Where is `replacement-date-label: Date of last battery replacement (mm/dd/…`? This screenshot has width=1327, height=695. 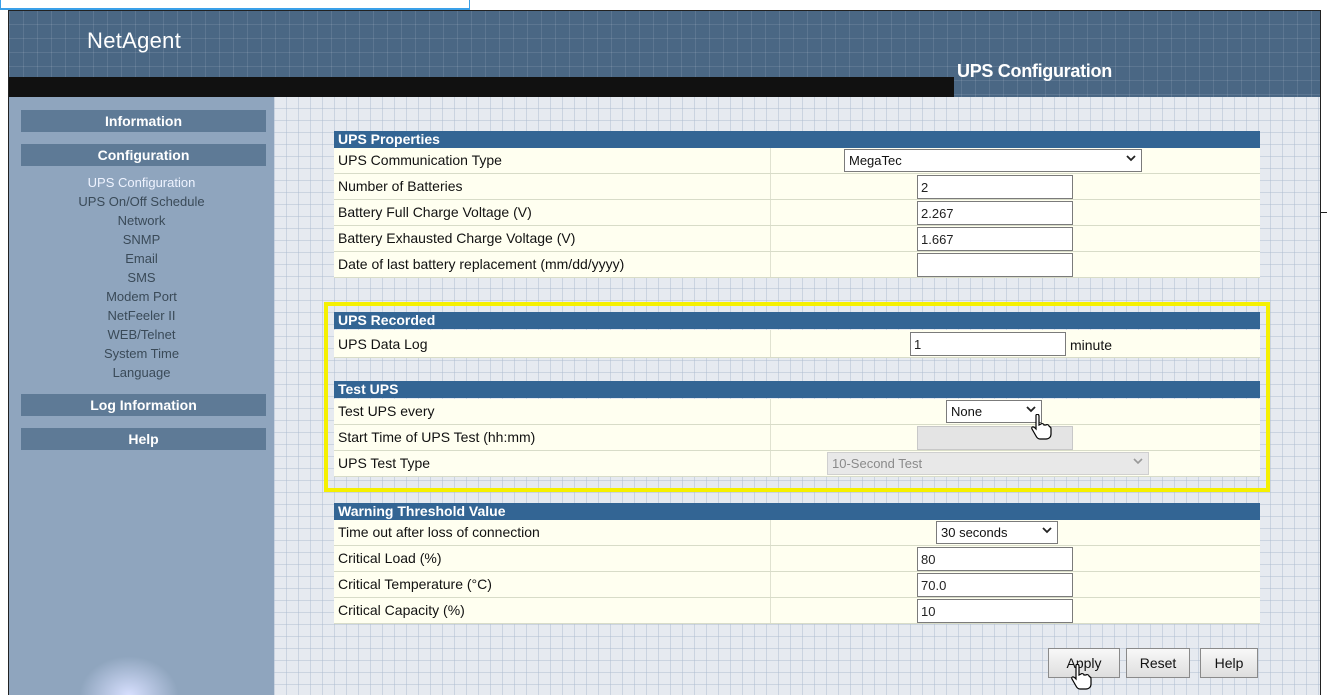 replacement-date-label: Date of last battery replacement (mm/dd/… is located at coordinates (481, 264).